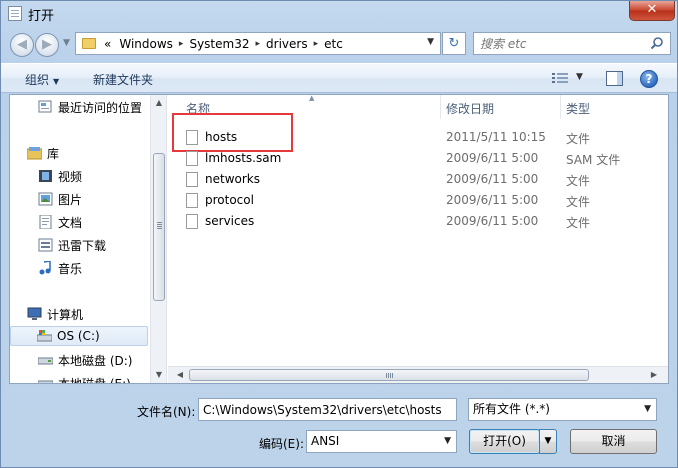 This screenshot has height=468, width=678. I want to click on address-bar: « Windows ▸ System32 ▸ drivers ▸ etc ▼, so click(258, 43).